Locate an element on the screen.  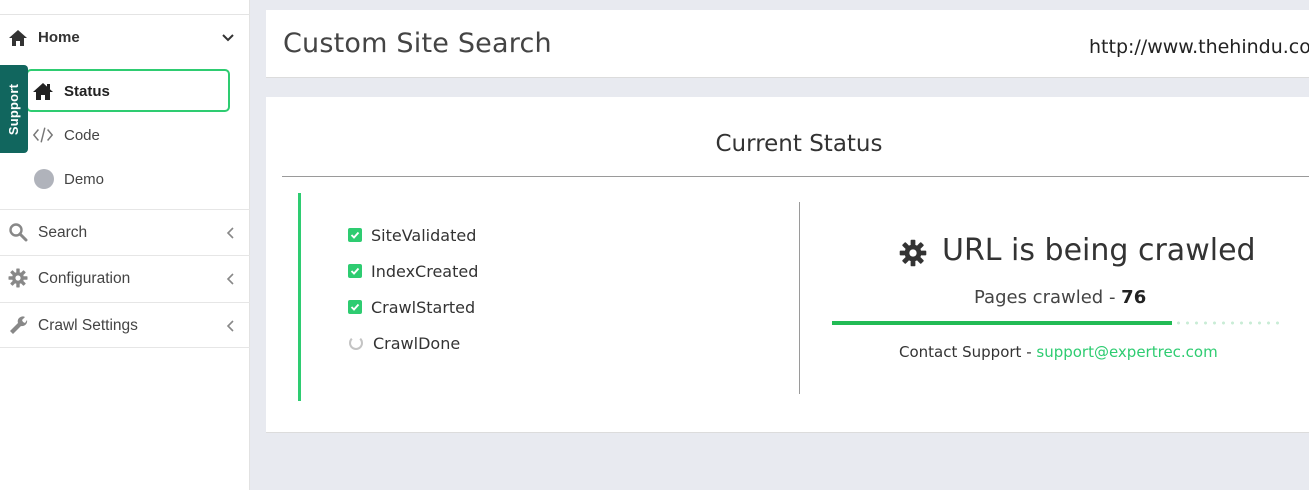
search-icon is located at coordinates (18, 232).